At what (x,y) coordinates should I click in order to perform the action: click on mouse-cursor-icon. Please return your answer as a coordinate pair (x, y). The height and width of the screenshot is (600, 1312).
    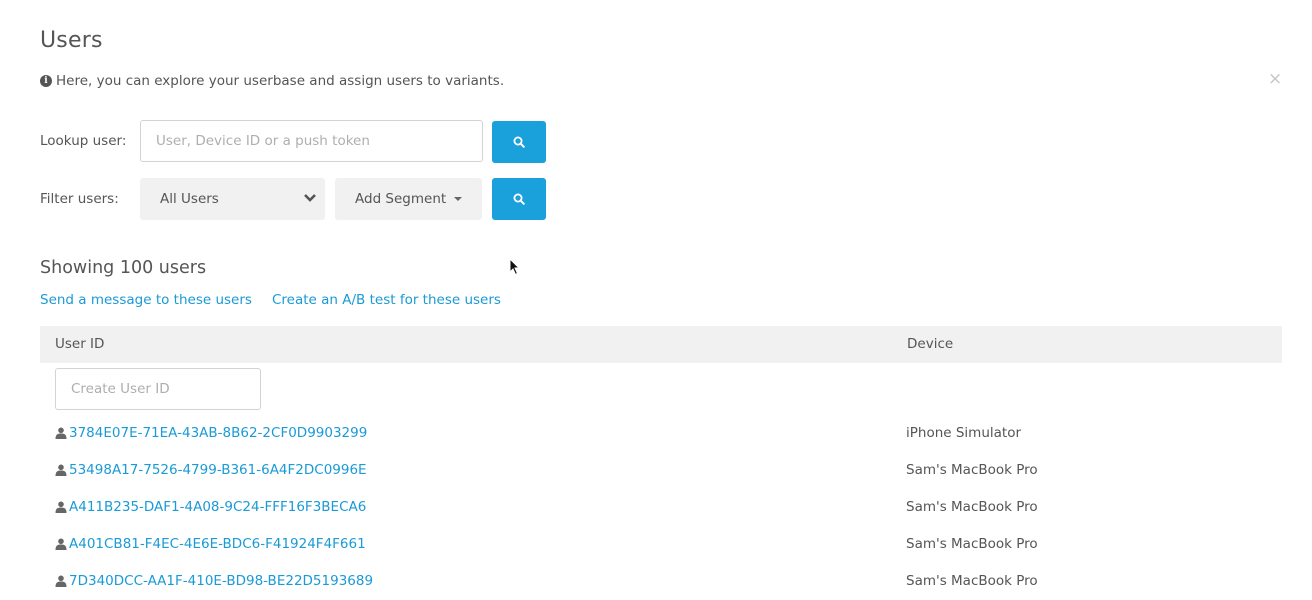
    Looking at the image, I should click on (515, 267).